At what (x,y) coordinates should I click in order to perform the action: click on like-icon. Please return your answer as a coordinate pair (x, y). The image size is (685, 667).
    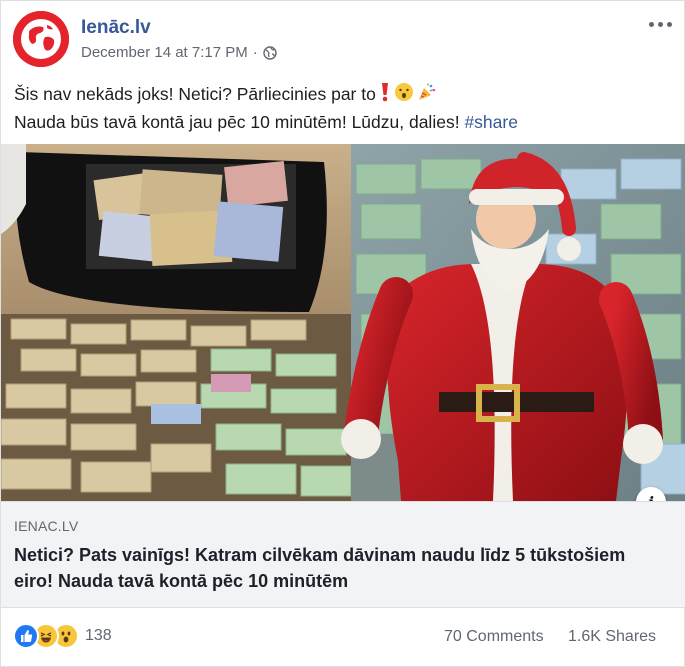
    Looking at the image, I should click on (26, 636).